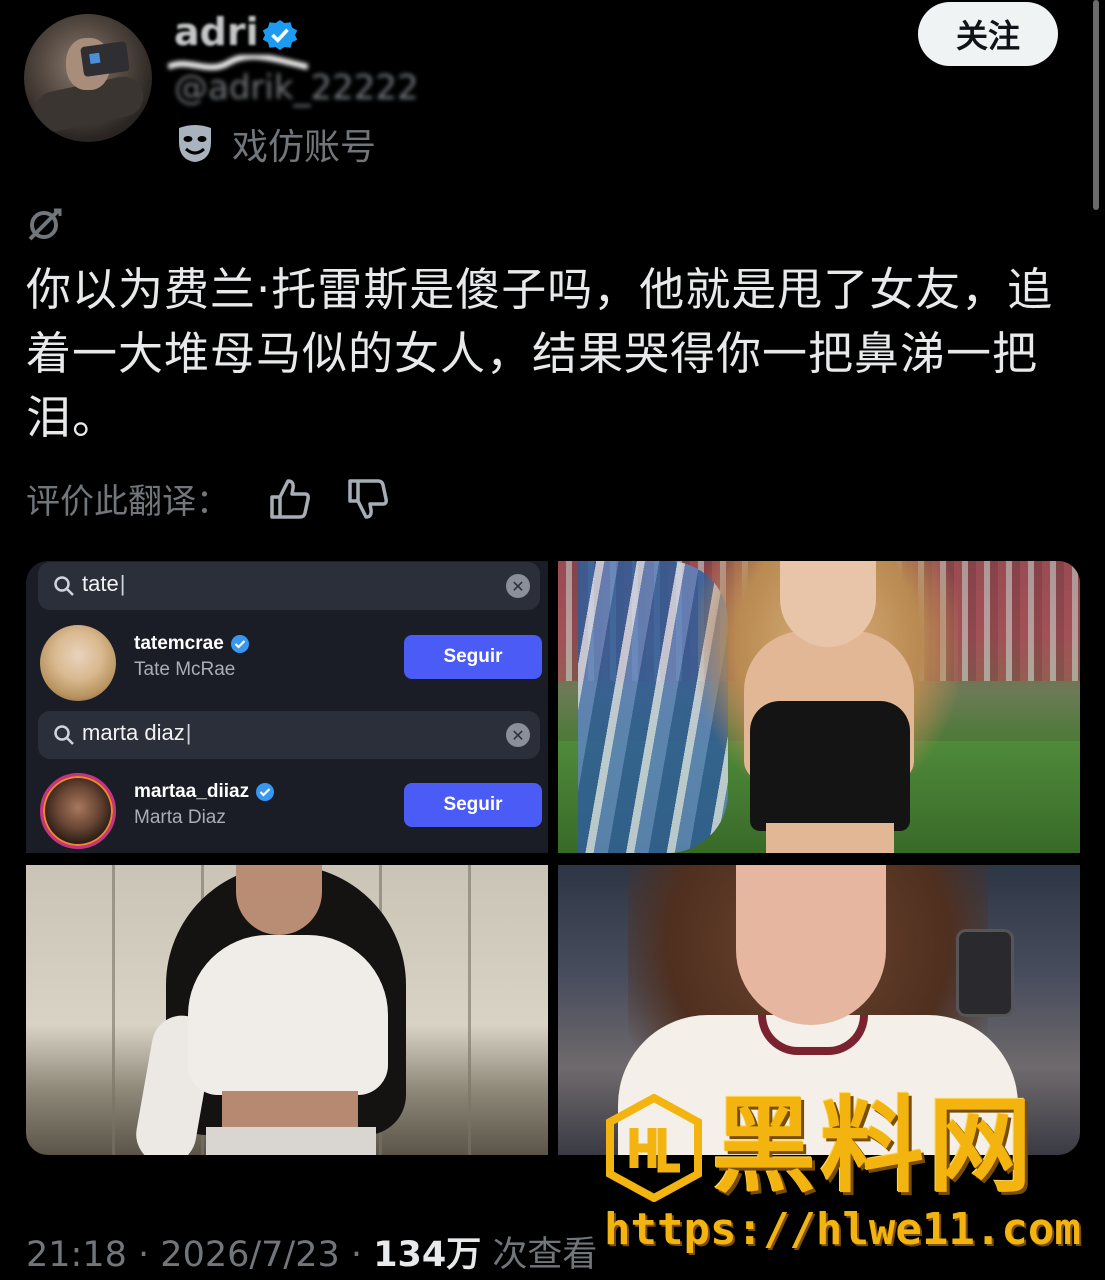  What do you see at coordinates (204, 792) in the screenshot?
I see `result-username: martaa_diiaz` at bounding box center [204, 792].